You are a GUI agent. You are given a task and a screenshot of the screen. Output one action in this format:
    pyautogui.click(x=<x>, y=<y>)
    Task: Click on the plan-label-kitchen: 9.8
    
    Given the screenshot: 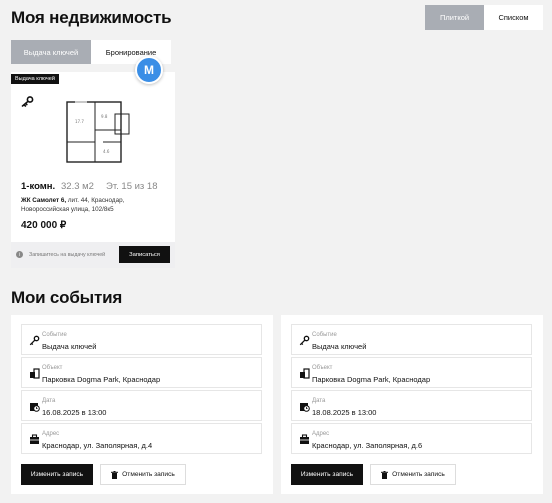 What is the action you would take?
    pyautogui.click(x=104, y=116)
    